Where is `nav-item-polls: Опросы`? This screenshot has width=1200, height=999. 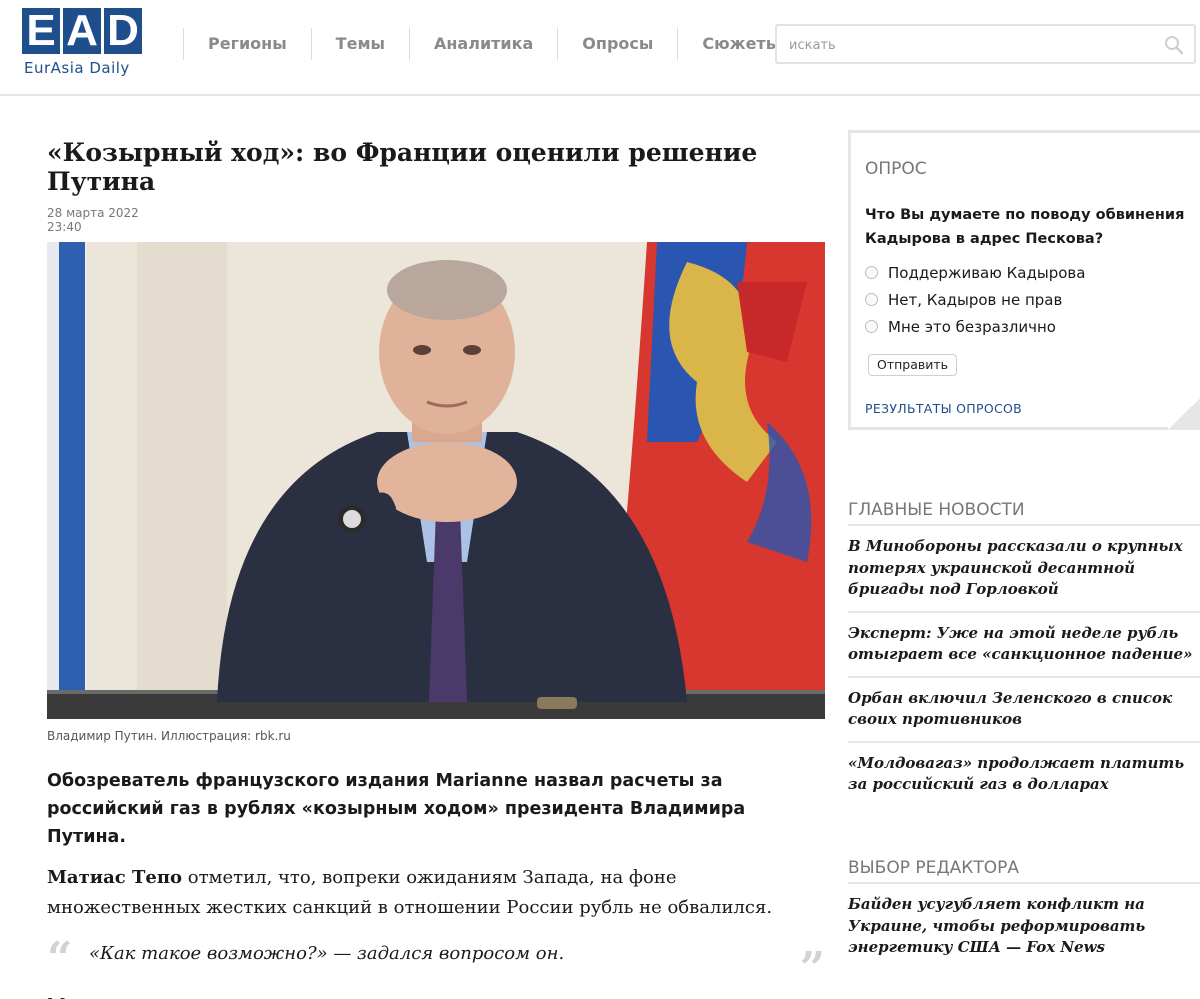
nav-item-polls: Опросы is located at coordinates (617, 44).